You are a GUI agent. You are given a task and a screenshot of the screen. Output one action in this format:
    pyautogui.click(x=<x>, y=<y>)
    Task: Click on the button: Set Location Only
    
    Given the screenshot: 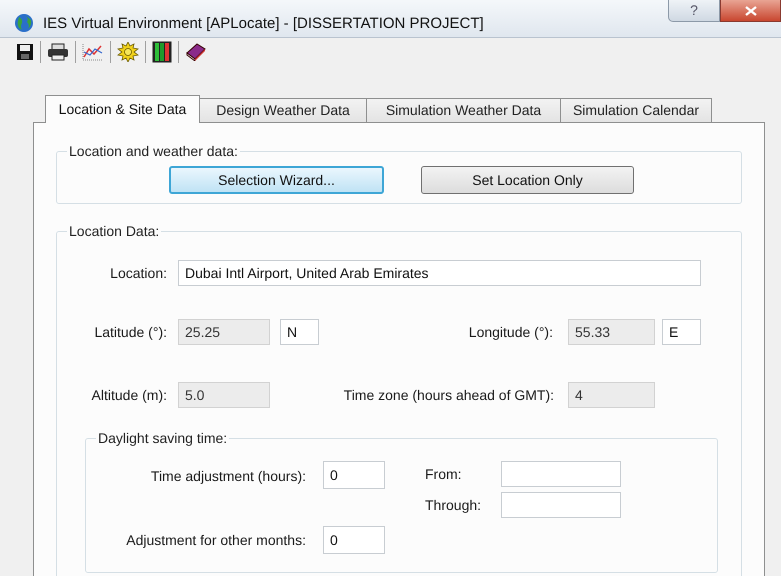 What is the action you would take?
    pyautogui.click(x=527, y=180)
    